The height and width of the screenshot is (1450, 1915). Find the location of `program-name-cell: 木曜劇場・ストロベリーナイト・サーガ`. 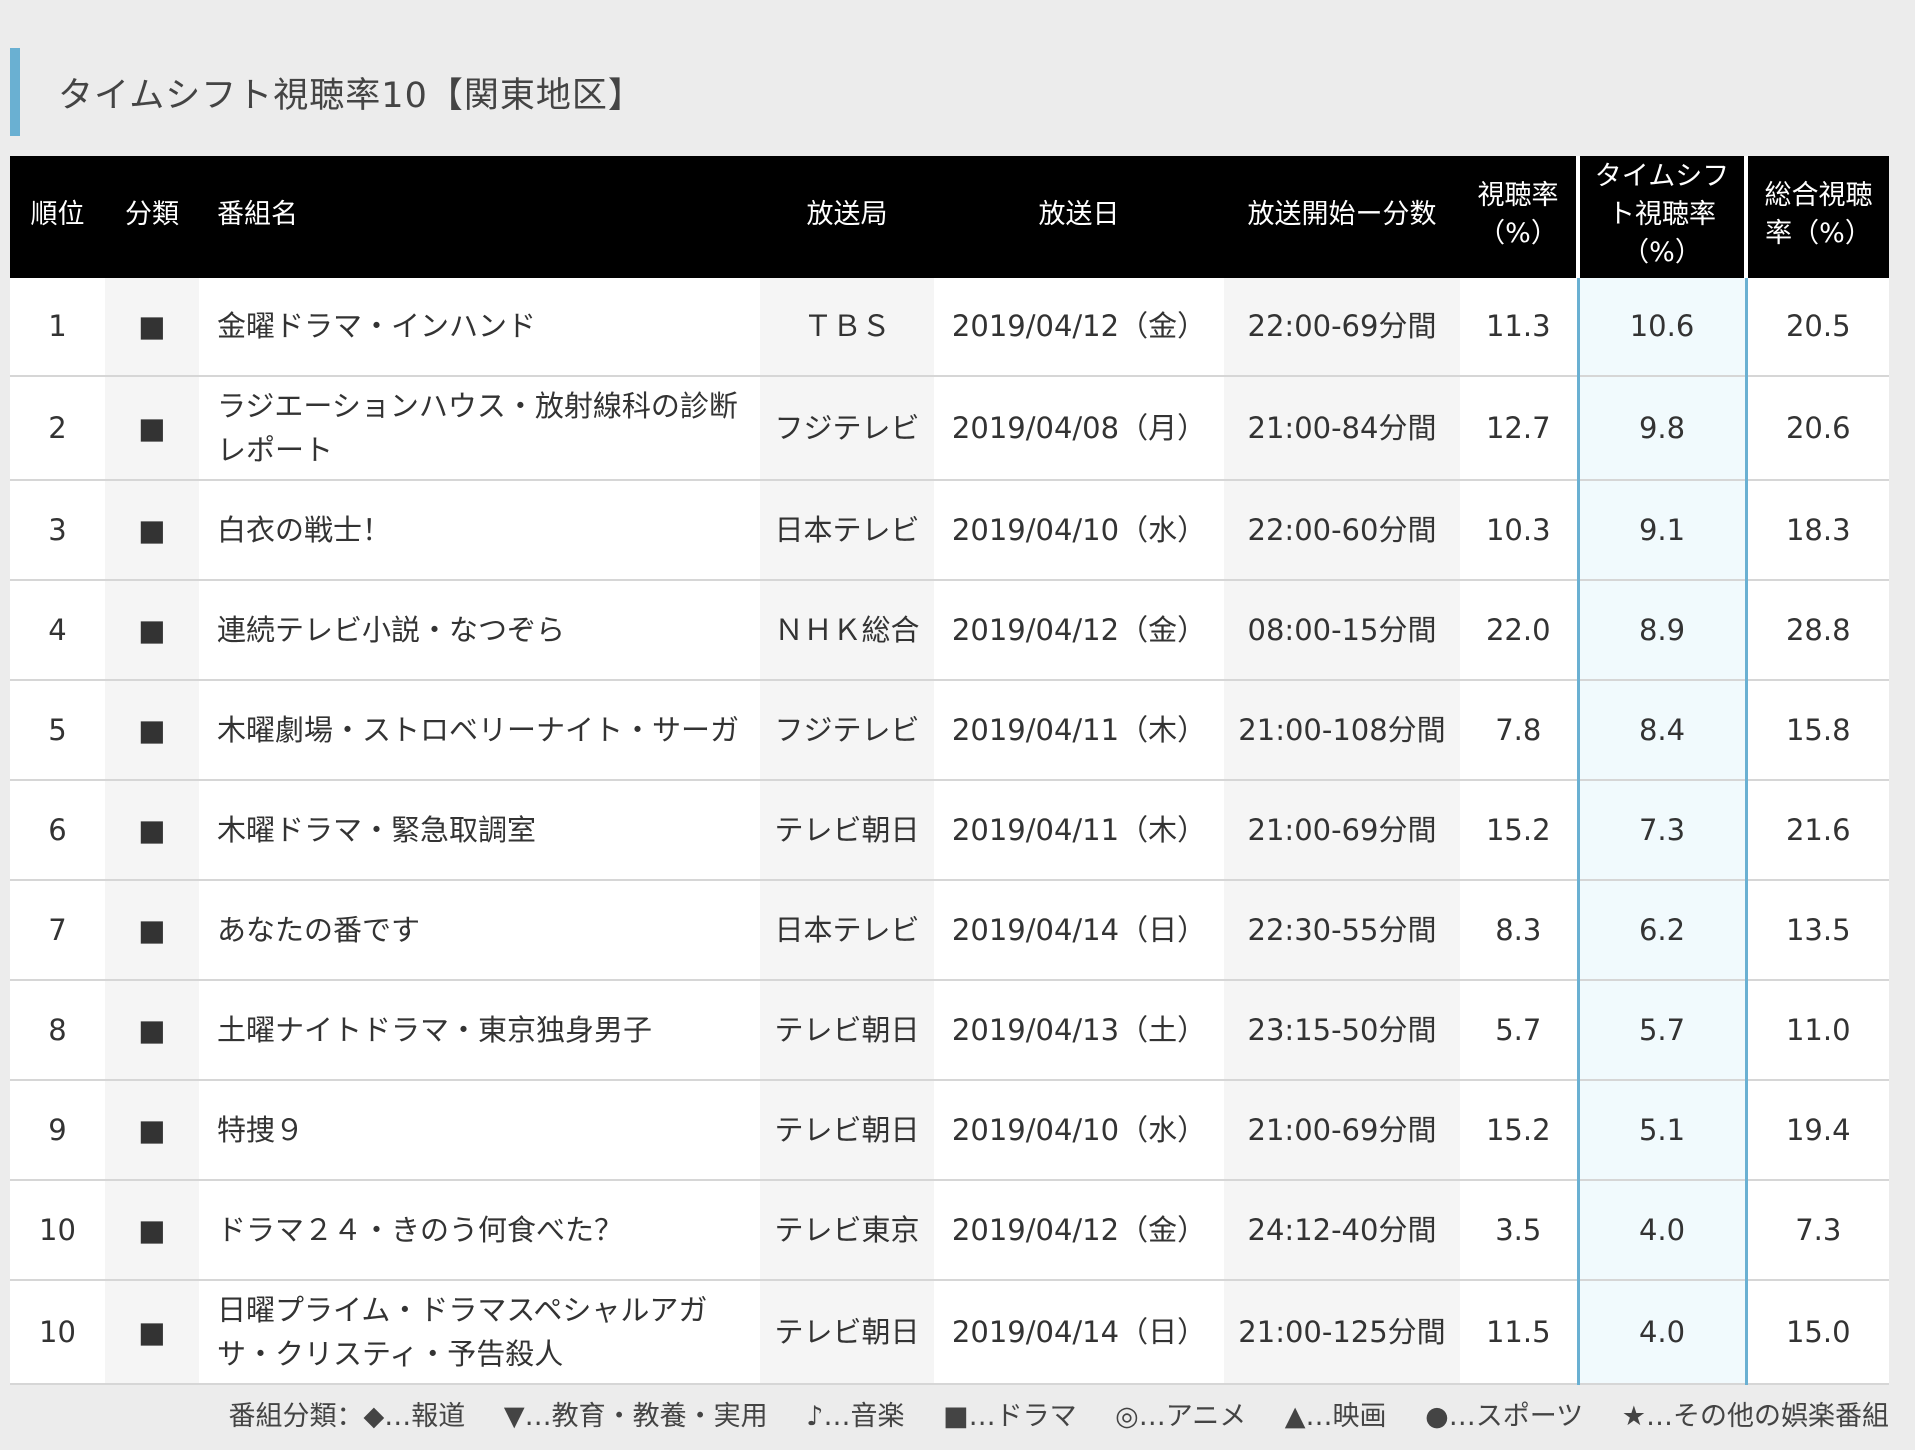

program-name-cell: 木曜劇場・ストロベリーナイト・サーガ is located at coordinates (479, 730).